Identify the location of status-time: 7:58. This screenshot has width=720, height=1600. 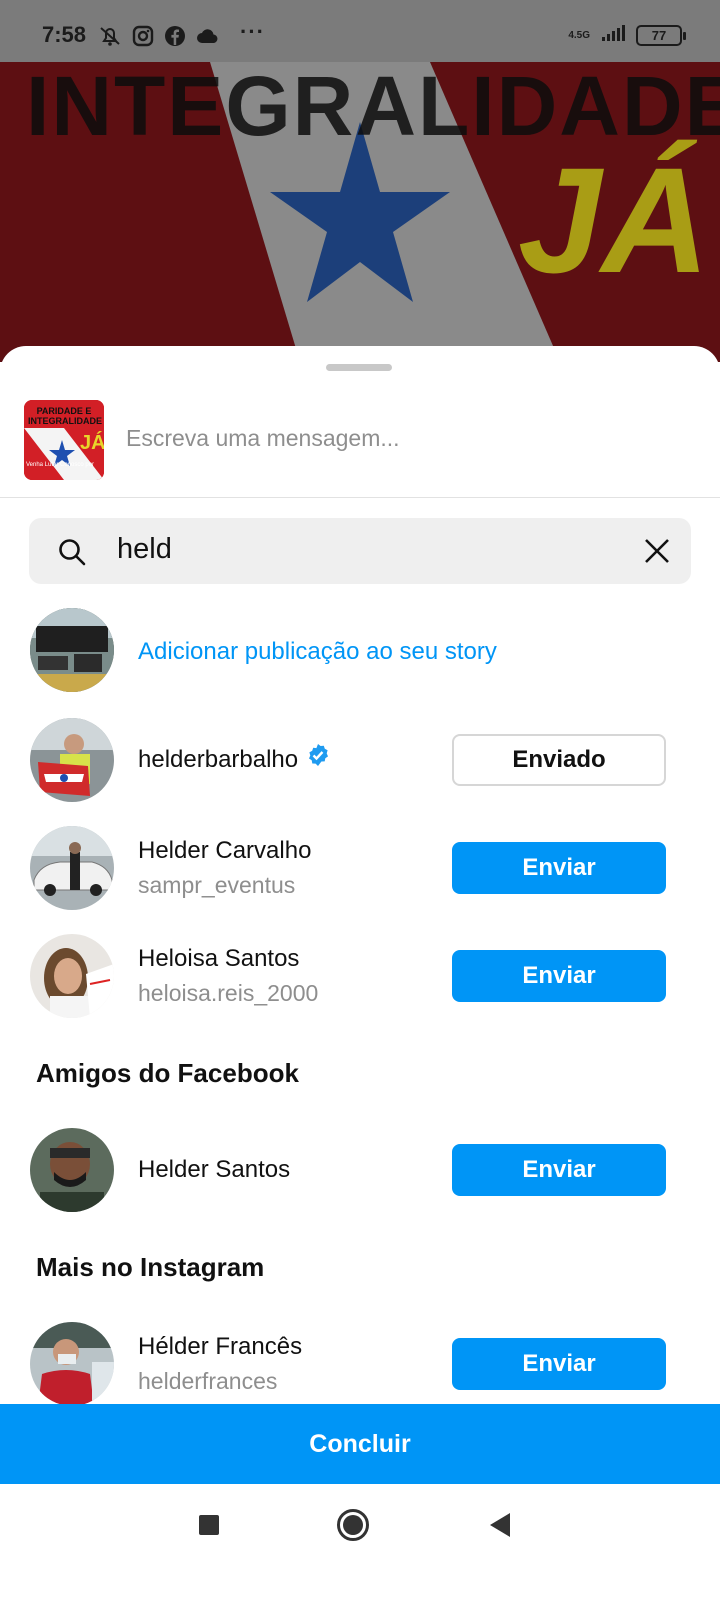
(64, 34).